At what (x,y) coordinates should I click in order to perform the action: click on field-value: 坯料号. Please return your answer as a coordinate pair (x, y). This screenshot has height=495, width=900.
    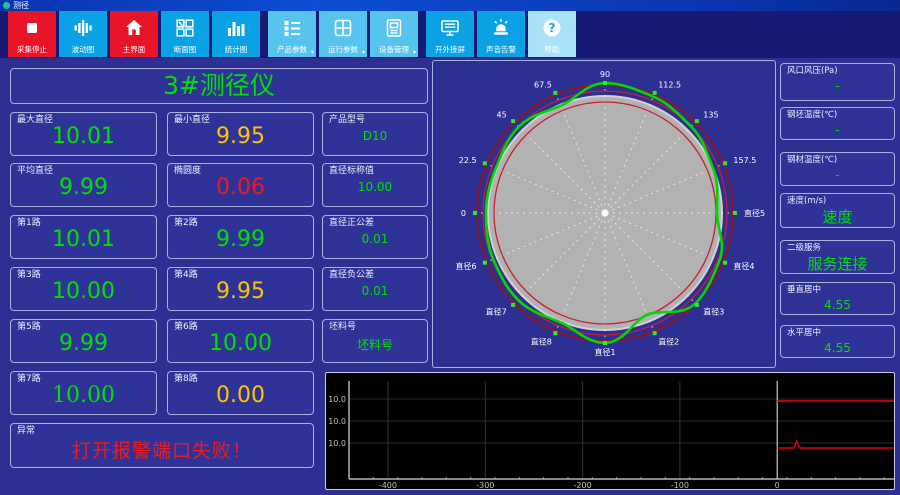
    Looking at the image, I should click on (374, 345).